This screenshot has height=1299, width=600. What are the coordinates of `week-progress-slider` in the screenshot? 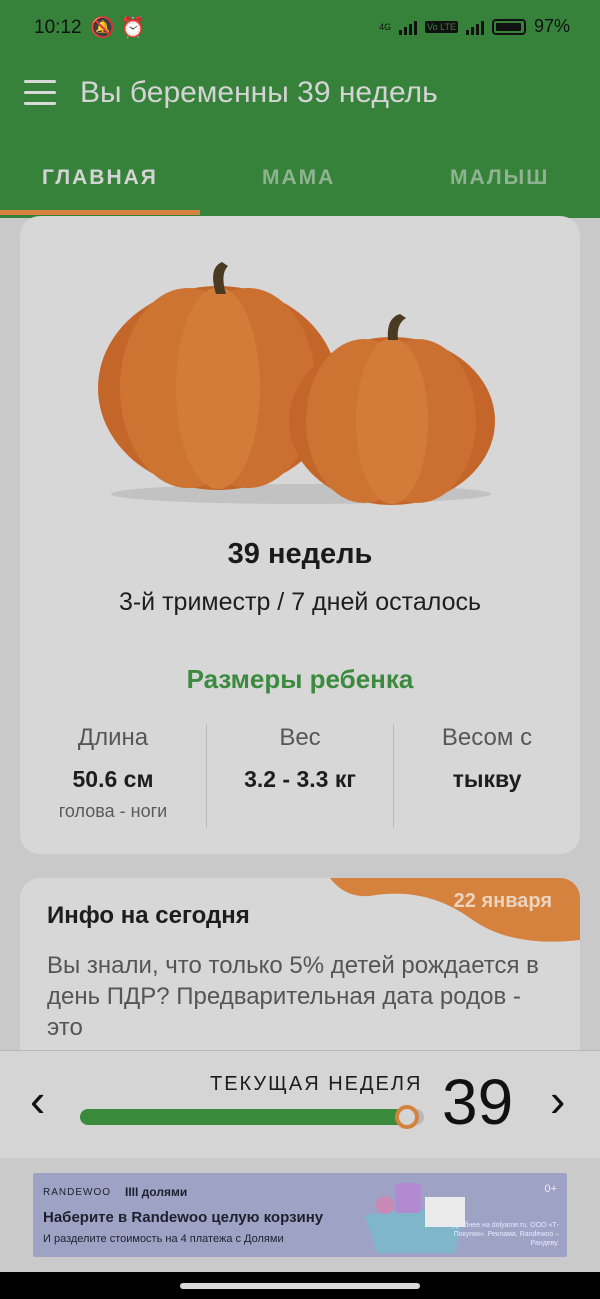 It's located at (252, 1117).